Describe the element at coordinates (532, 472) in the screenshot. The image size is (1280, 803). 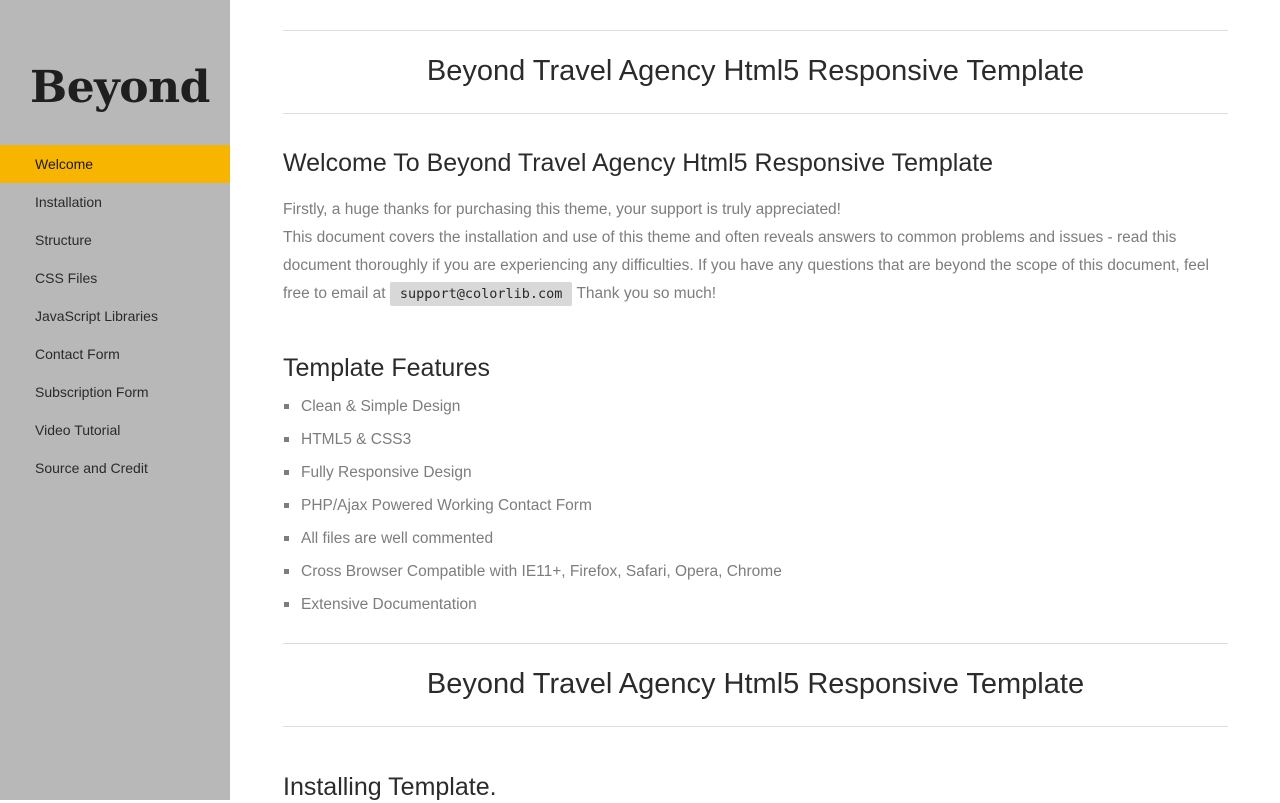
I see `list-item: Fully Responsive Design` at that location.